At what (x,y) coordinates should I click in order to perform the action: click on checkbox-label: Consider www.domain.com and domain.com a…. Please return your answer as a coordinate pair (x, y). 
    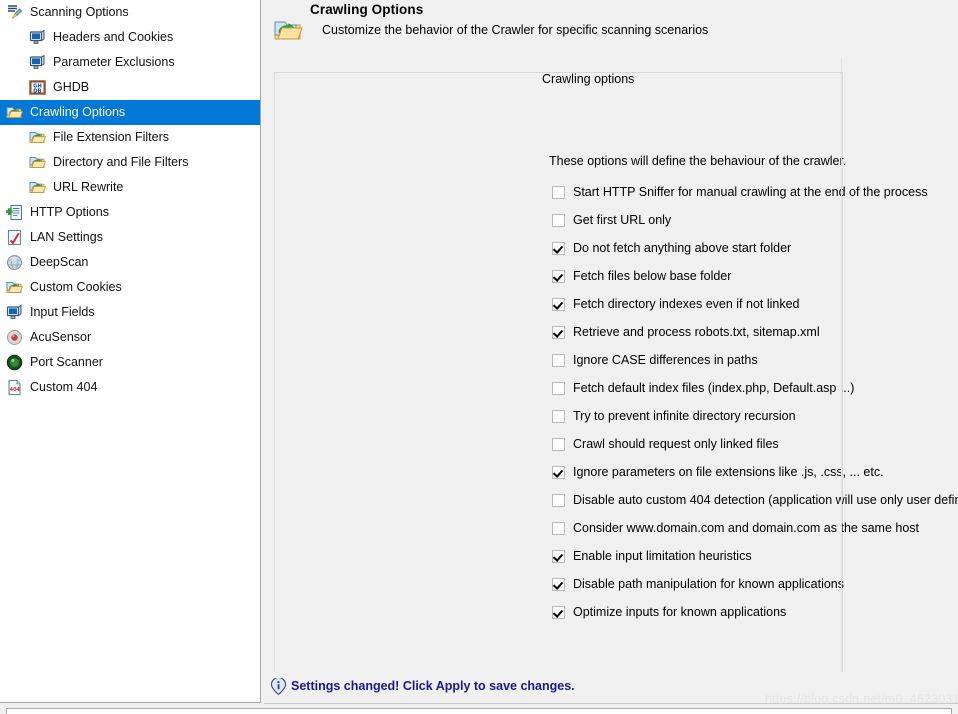
    Looking at the image, I should click on (746, 528).